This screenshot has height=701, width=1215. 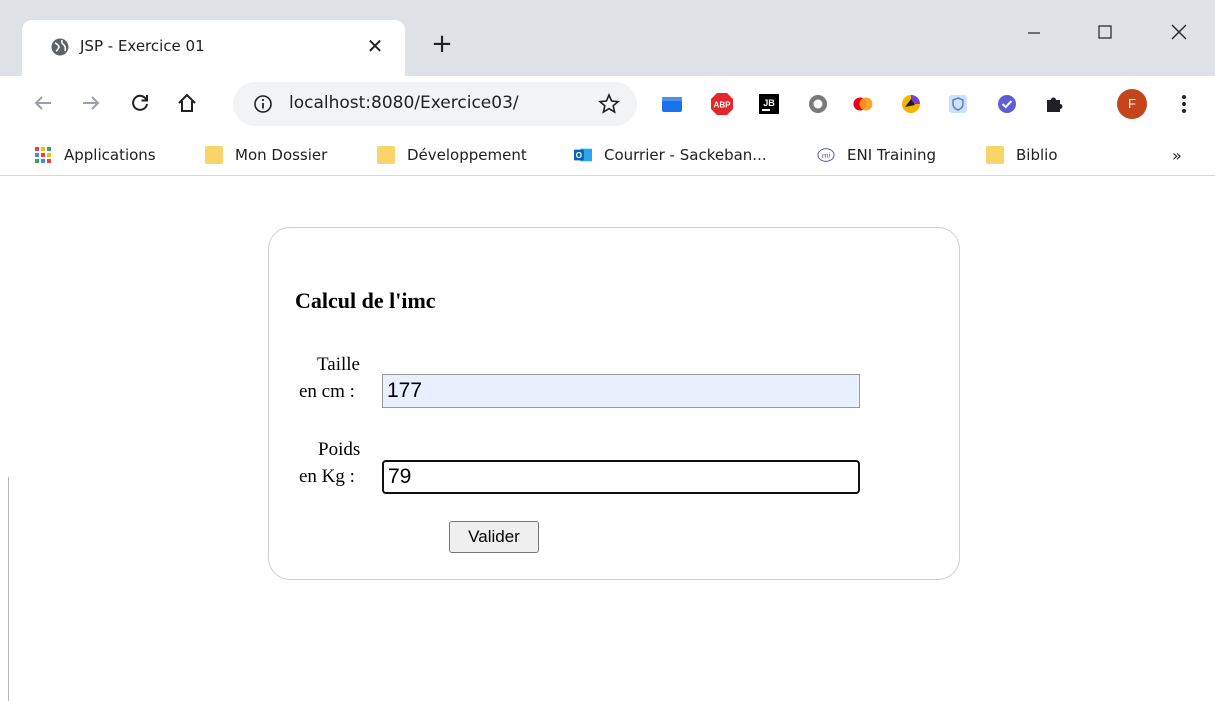 I want to click on shield-extension-icon, so click(x=958, y=104).